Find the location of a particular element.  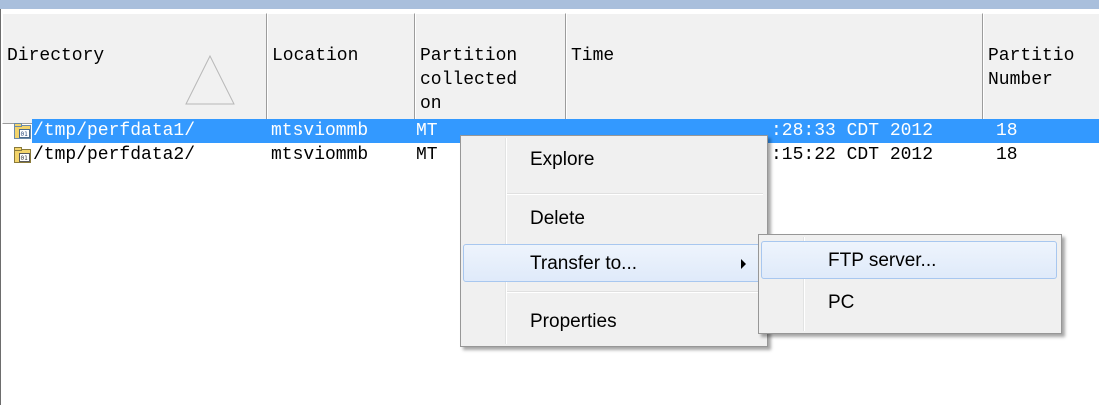

menu-item-delete: Delete is located at coordinates (613, 218).